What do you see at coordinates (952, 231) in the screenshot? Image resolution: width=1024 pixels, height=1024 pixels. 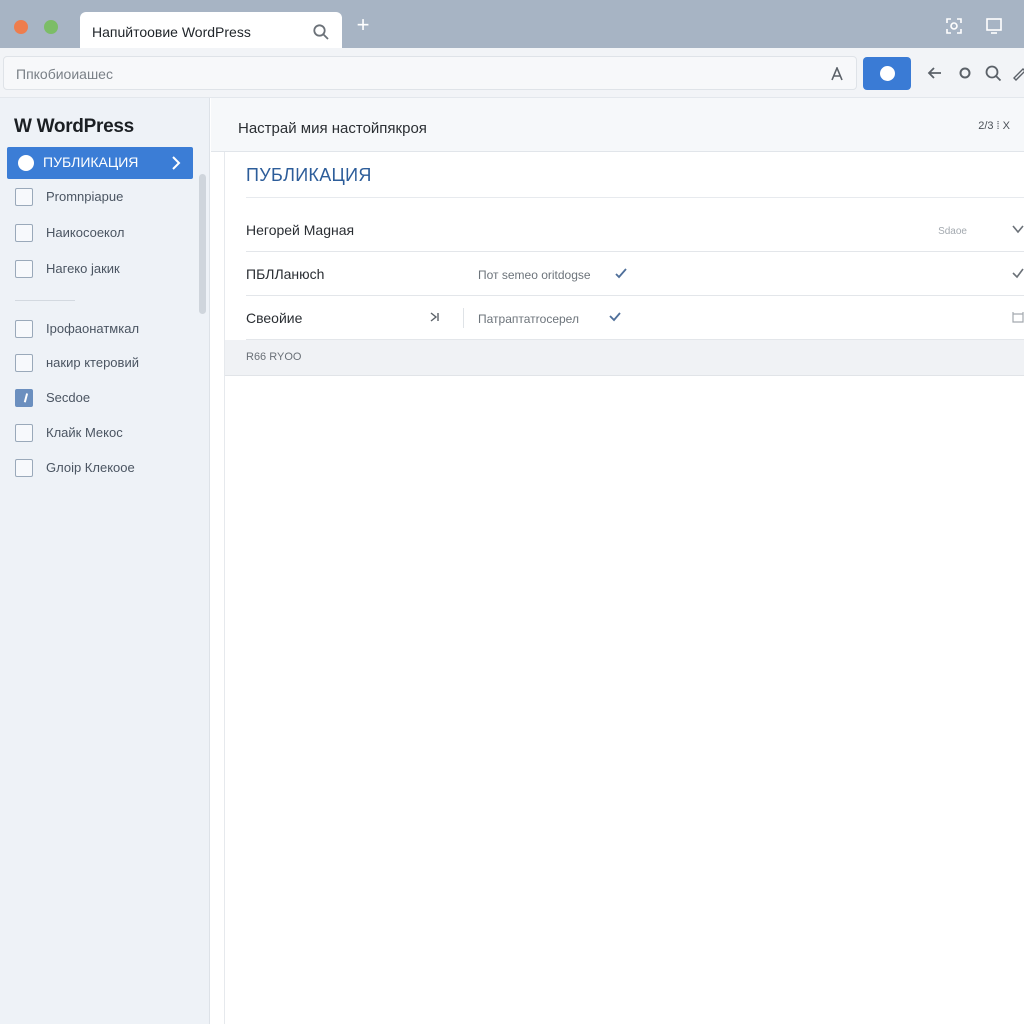 I see `row-hint: Sdaoe` at bounding box center [952, 231].